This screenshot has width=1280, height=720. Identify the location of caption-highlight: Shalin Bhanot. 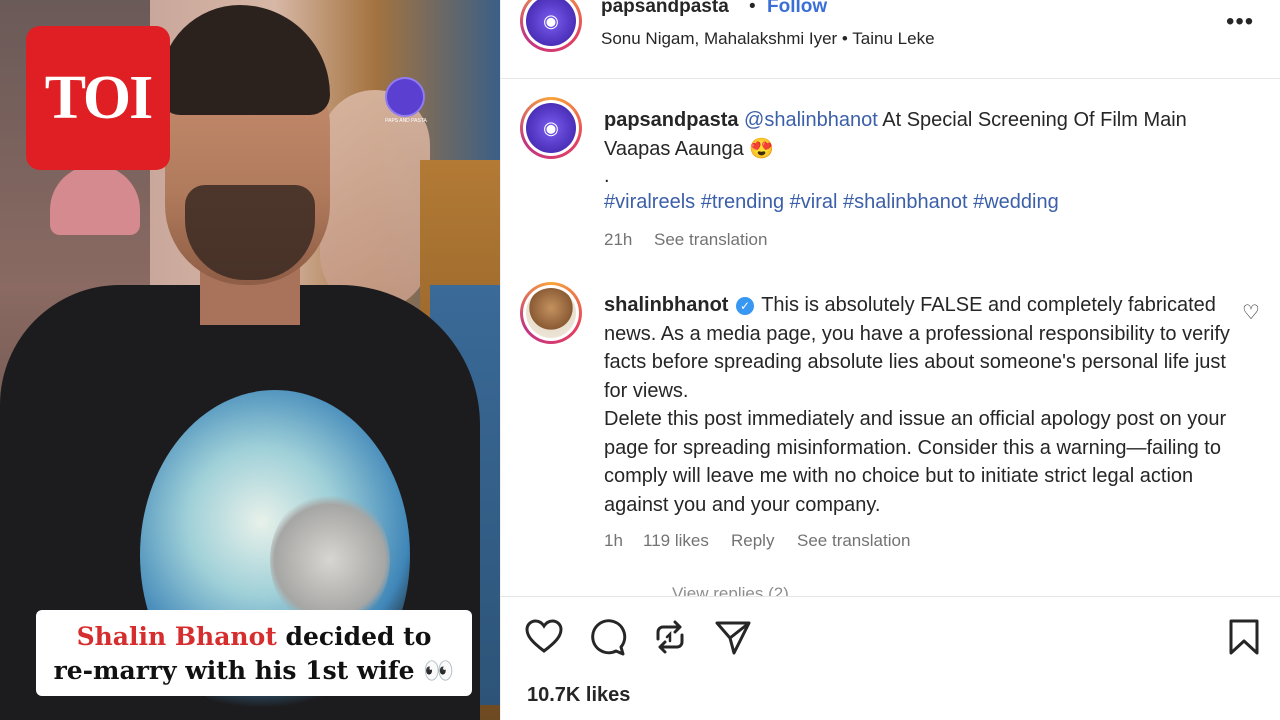
(176, 636).